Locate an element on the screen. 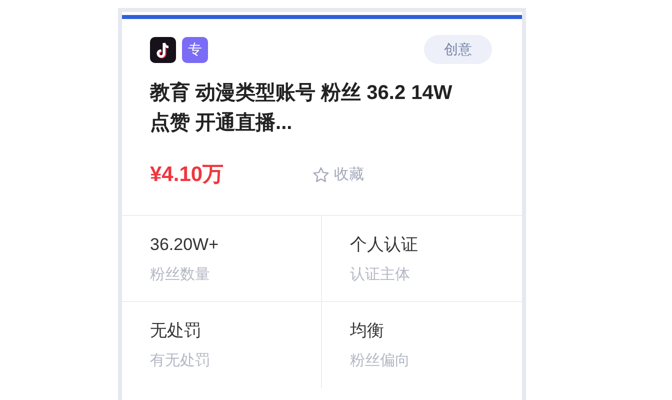 This screenshot has width=672, height=400. stat-value: 个人认证 is located at coordinates (384, 245).